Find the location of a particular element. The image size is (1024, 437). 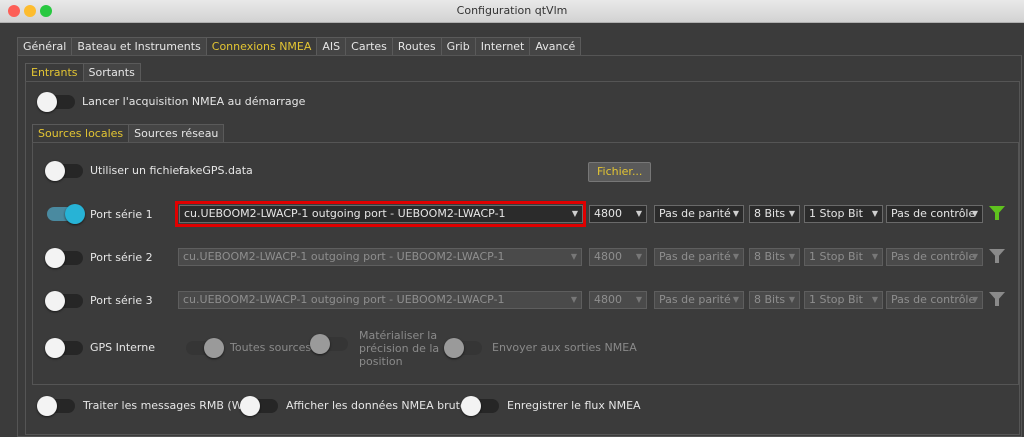

serial-port-3-bits-select: 8 Bits ▼ is located at coordinates (774, 300).